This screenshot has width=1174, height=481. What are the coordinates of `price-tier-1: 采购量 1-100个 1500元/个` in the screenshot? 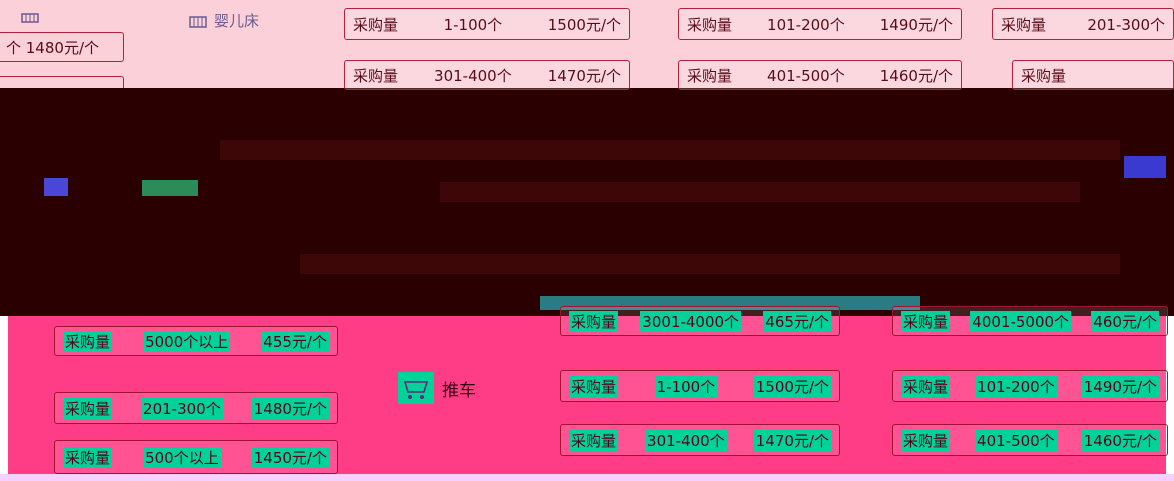 It's located at (487, 24).